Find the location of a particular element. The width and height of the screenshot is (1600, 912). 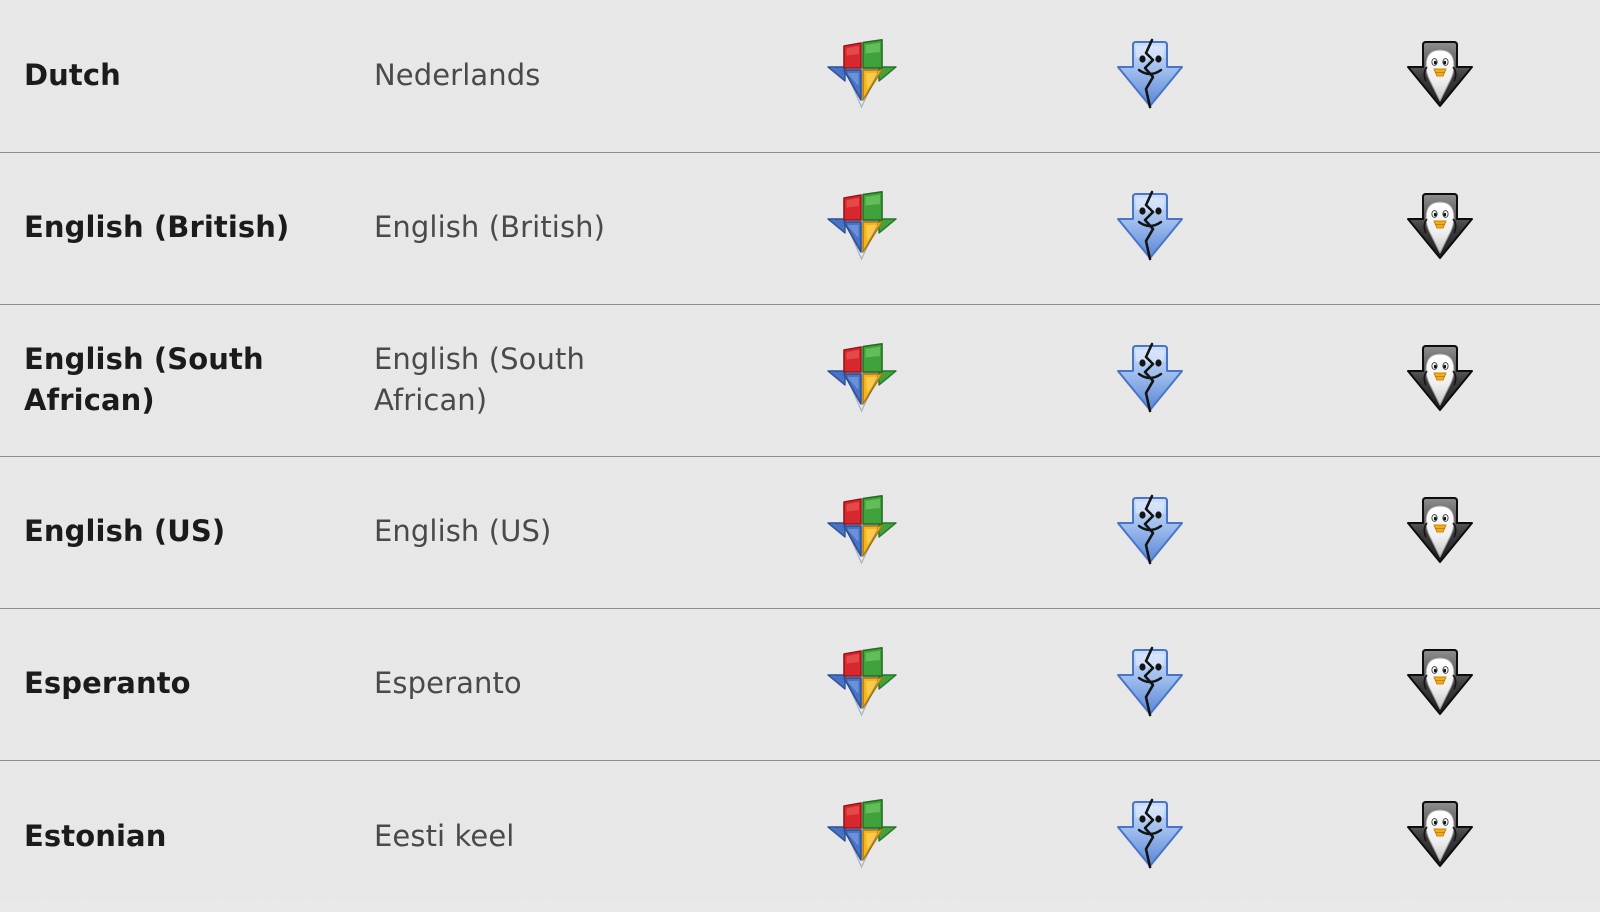

language-native-name-cell: Nederlands is located at coordinates (586, 76).